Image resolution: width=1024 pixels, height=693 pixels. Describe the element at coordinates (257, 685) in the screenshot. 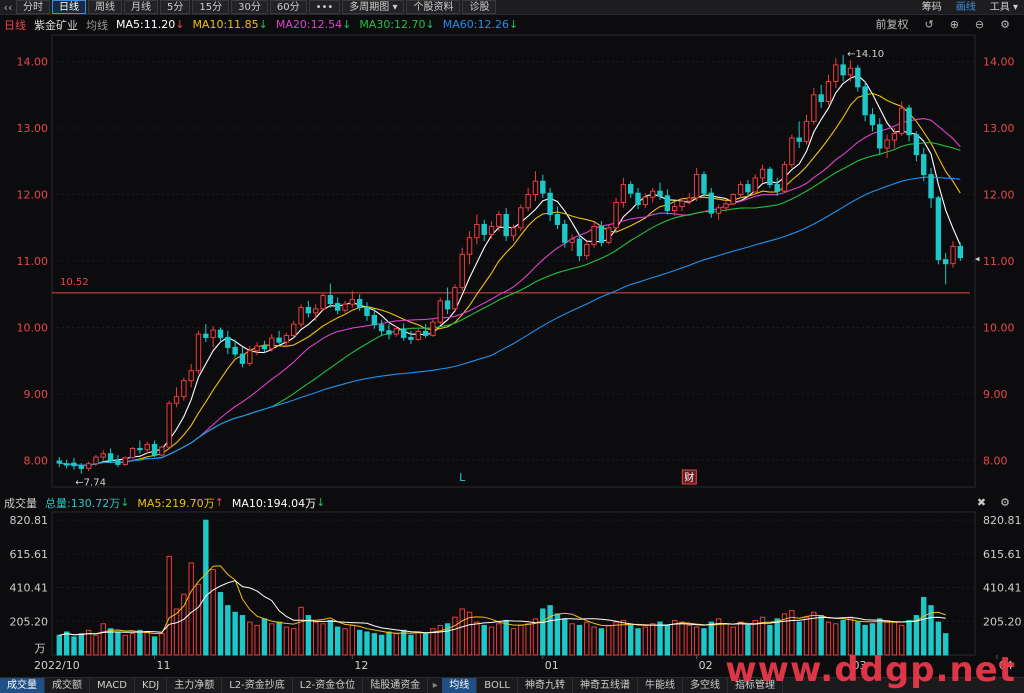

I see `indicator-tab: L2-资金抄底` at that location.